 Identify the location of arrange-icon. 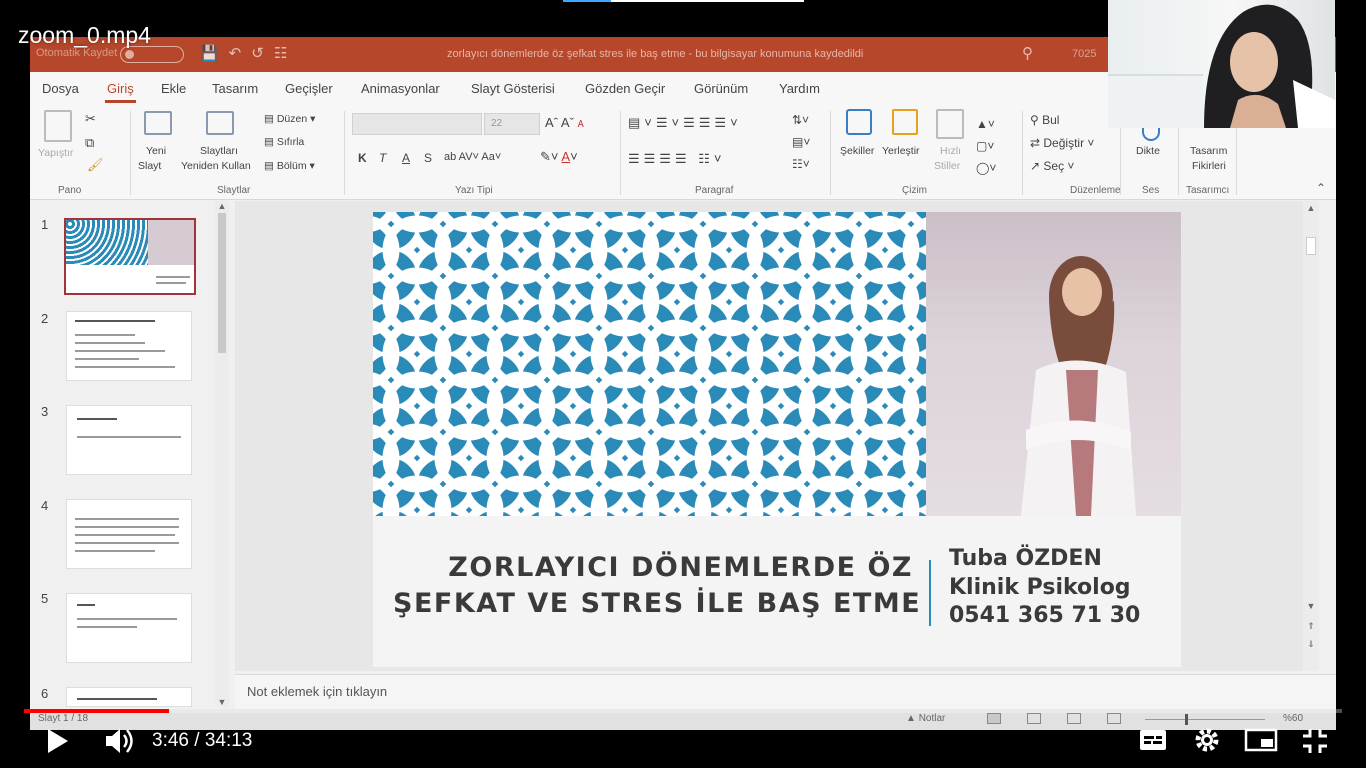
(905, 122).